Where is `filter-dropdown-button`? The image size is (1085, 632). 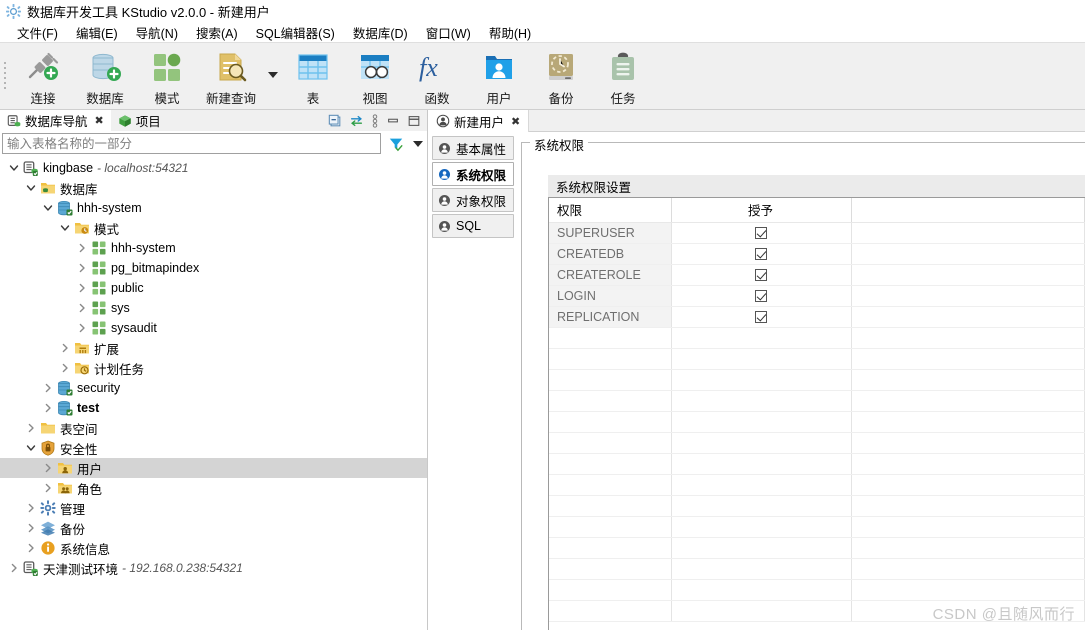
filter-dropdown-button is located at coordinates (418, 143).